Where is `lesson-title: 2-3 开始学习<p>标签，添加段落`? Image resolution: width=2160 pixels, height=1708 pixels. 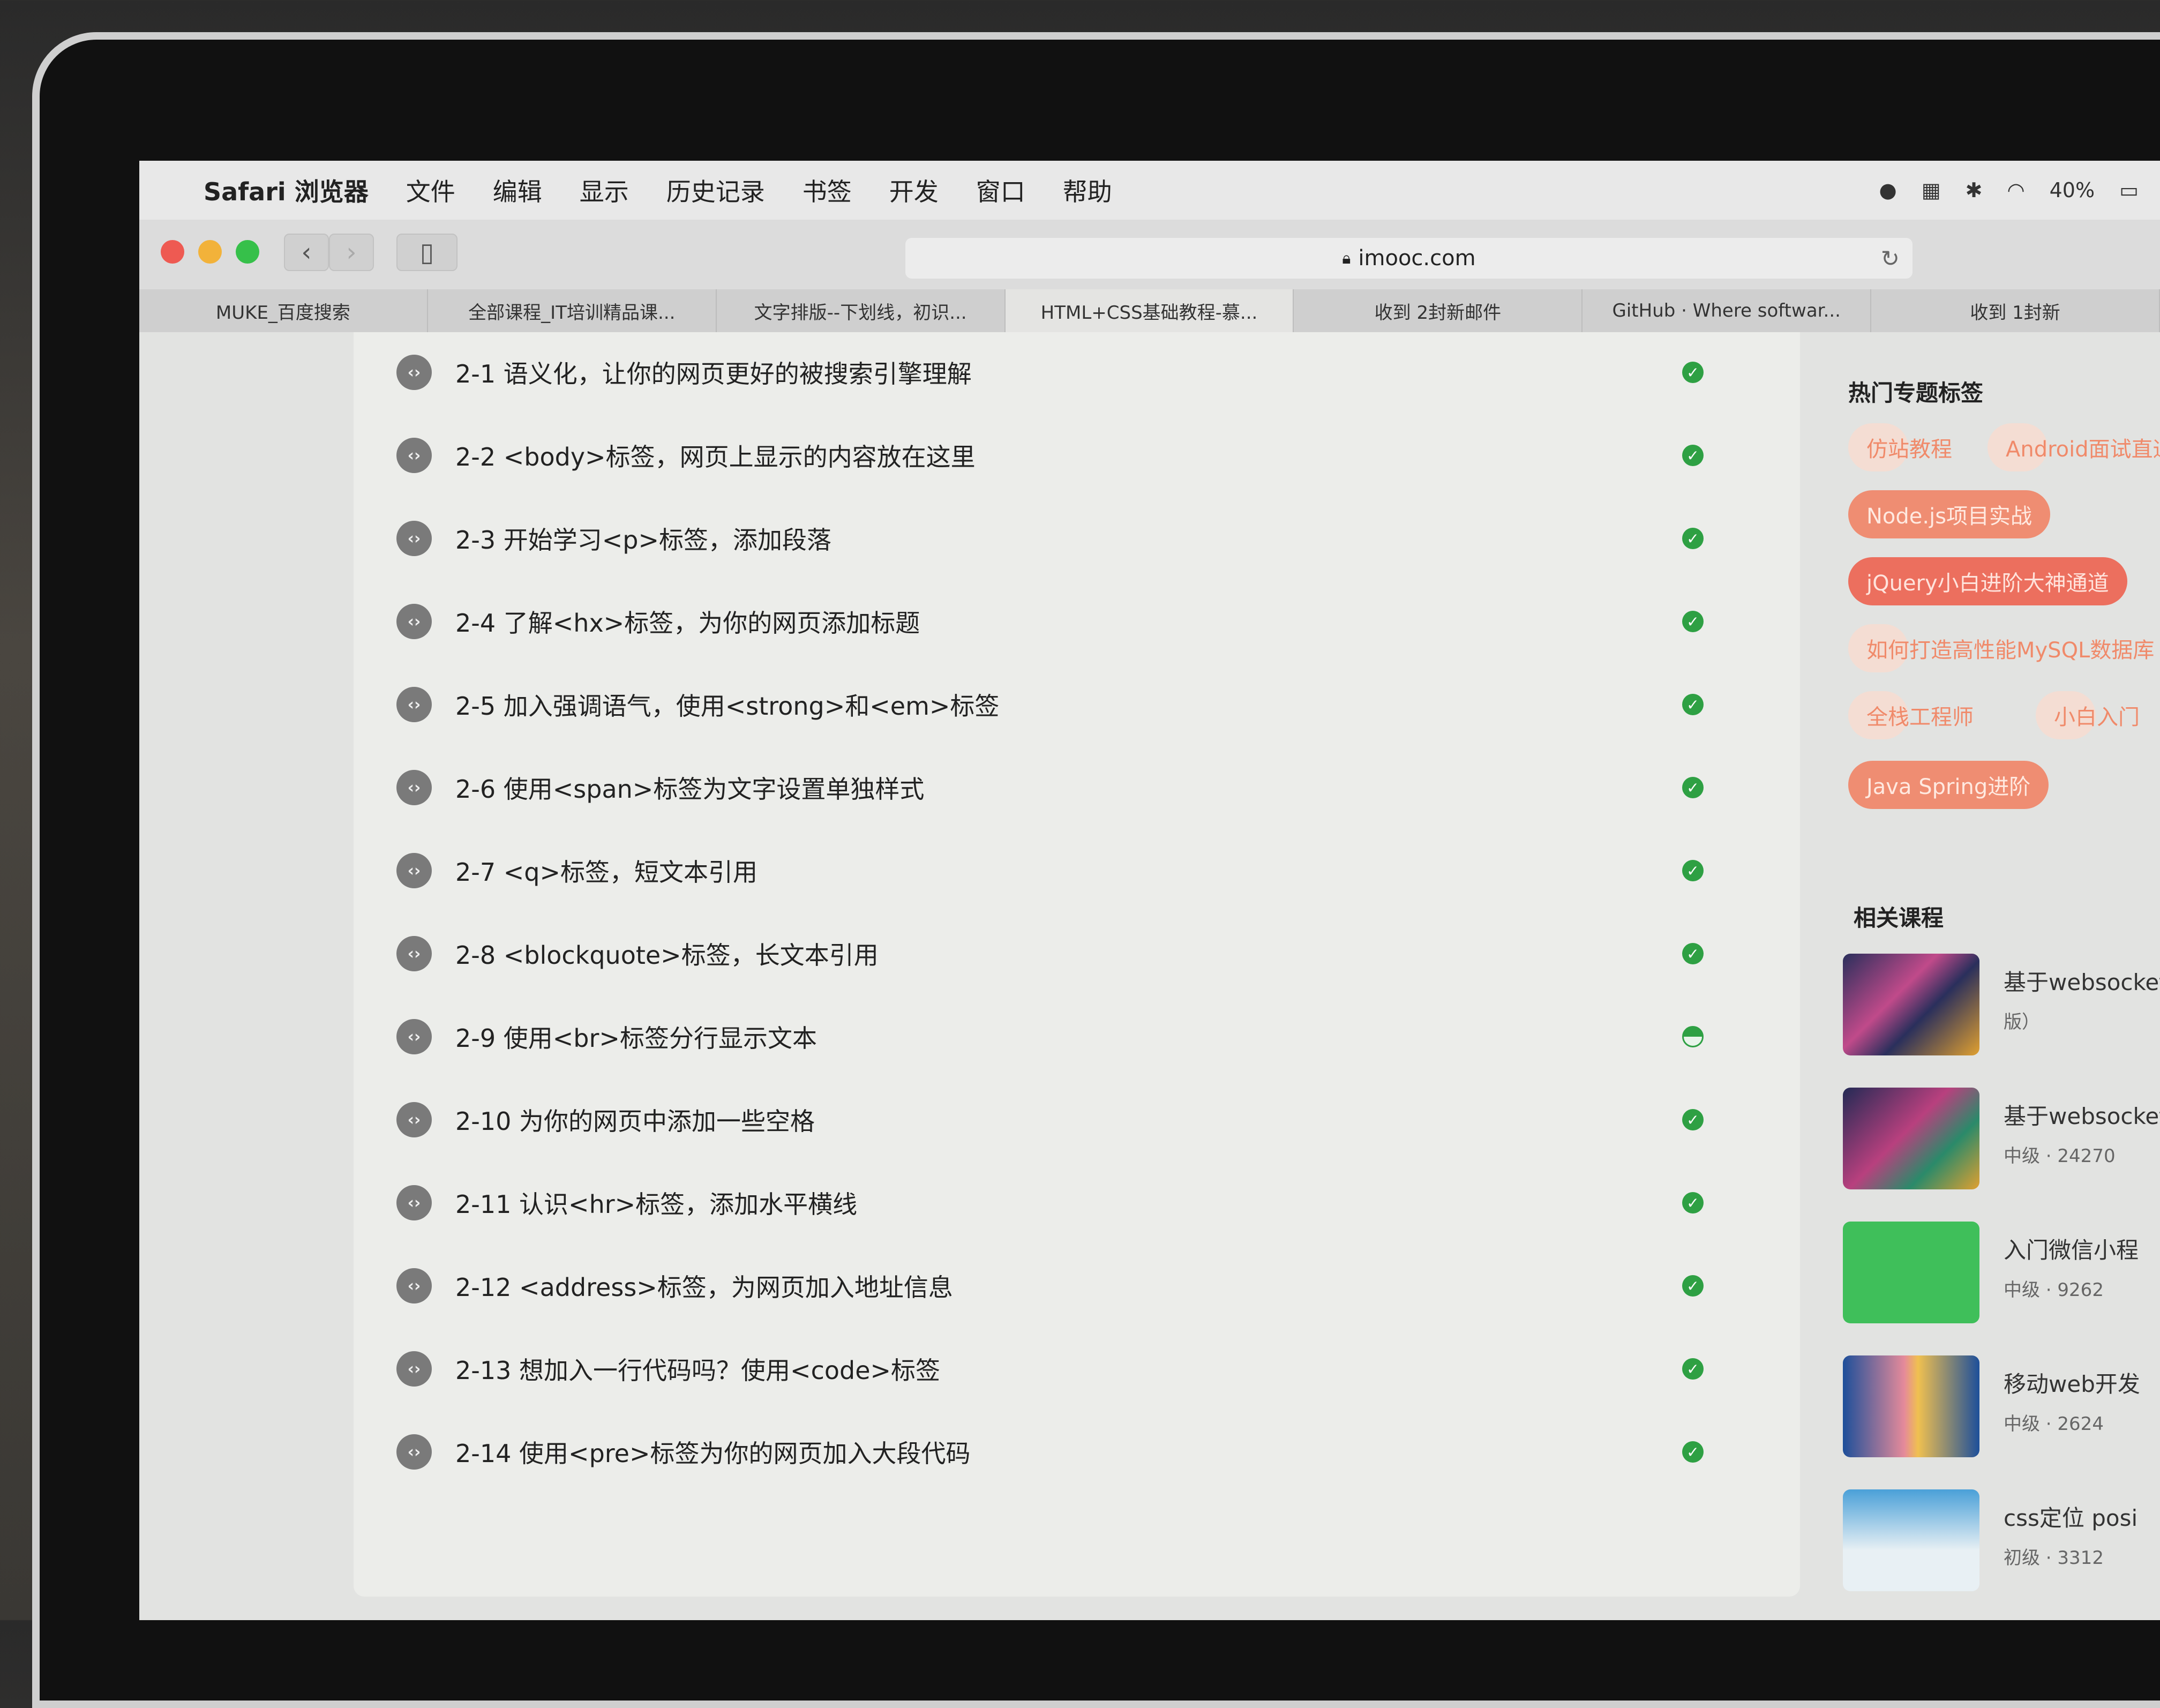 lesson-title: 2-3 开始学习<p>标签，添加段落 is located at coordinates (643, 539).